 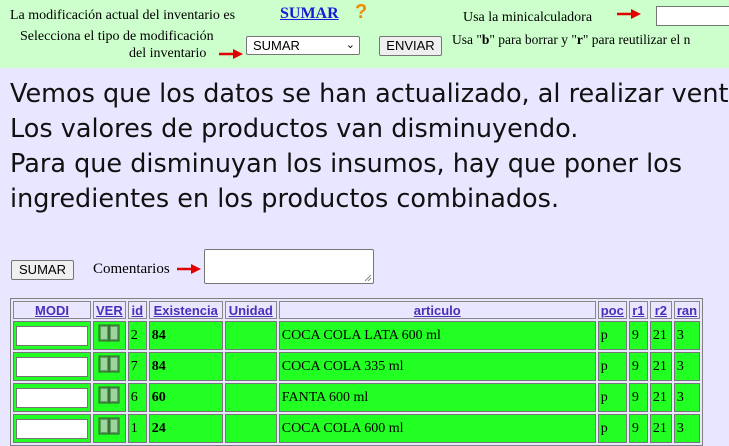 I want to click on select-type-label-line2: del inventario, so click(x=168, y=53).